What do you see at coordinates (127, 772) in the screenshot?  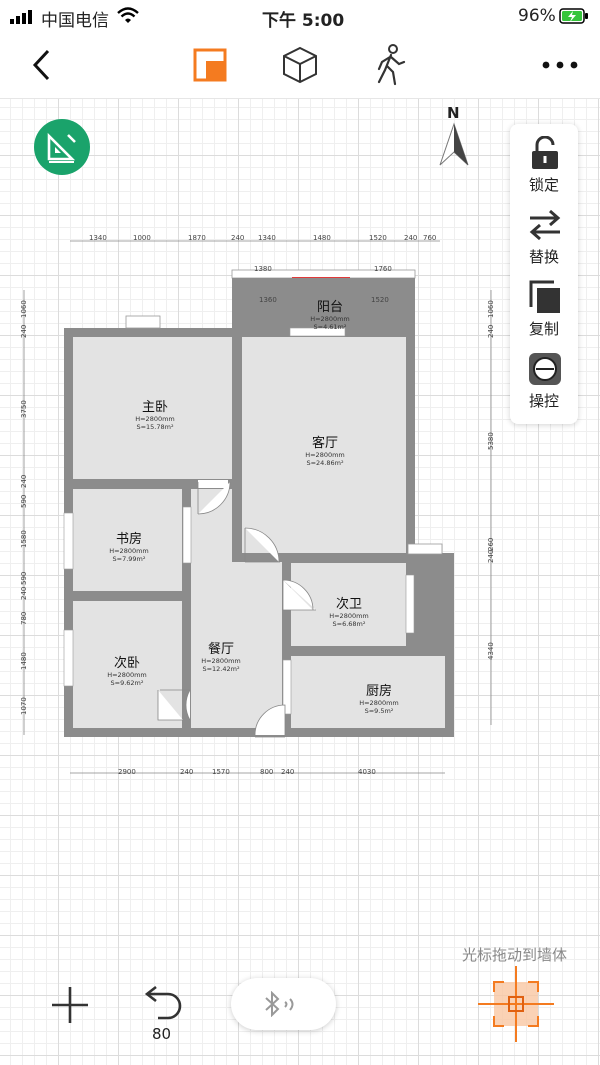 I see `dimension-label: 2900` at bounding box center [127, 772].